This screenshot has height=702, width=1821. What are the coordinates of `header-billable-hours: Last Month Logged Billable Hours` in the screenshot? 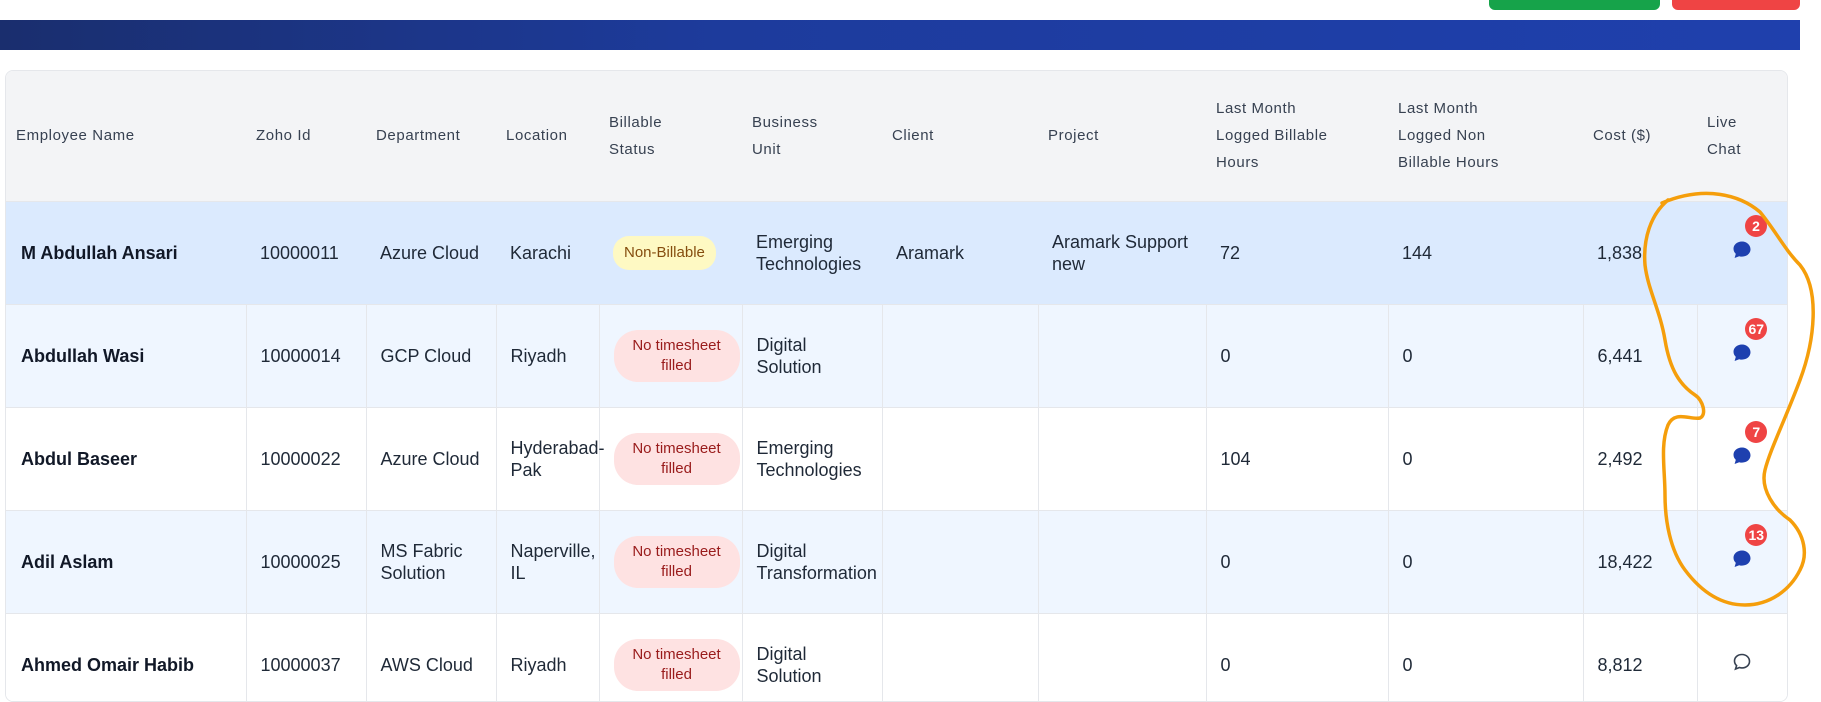 It's located at (1297, 136).